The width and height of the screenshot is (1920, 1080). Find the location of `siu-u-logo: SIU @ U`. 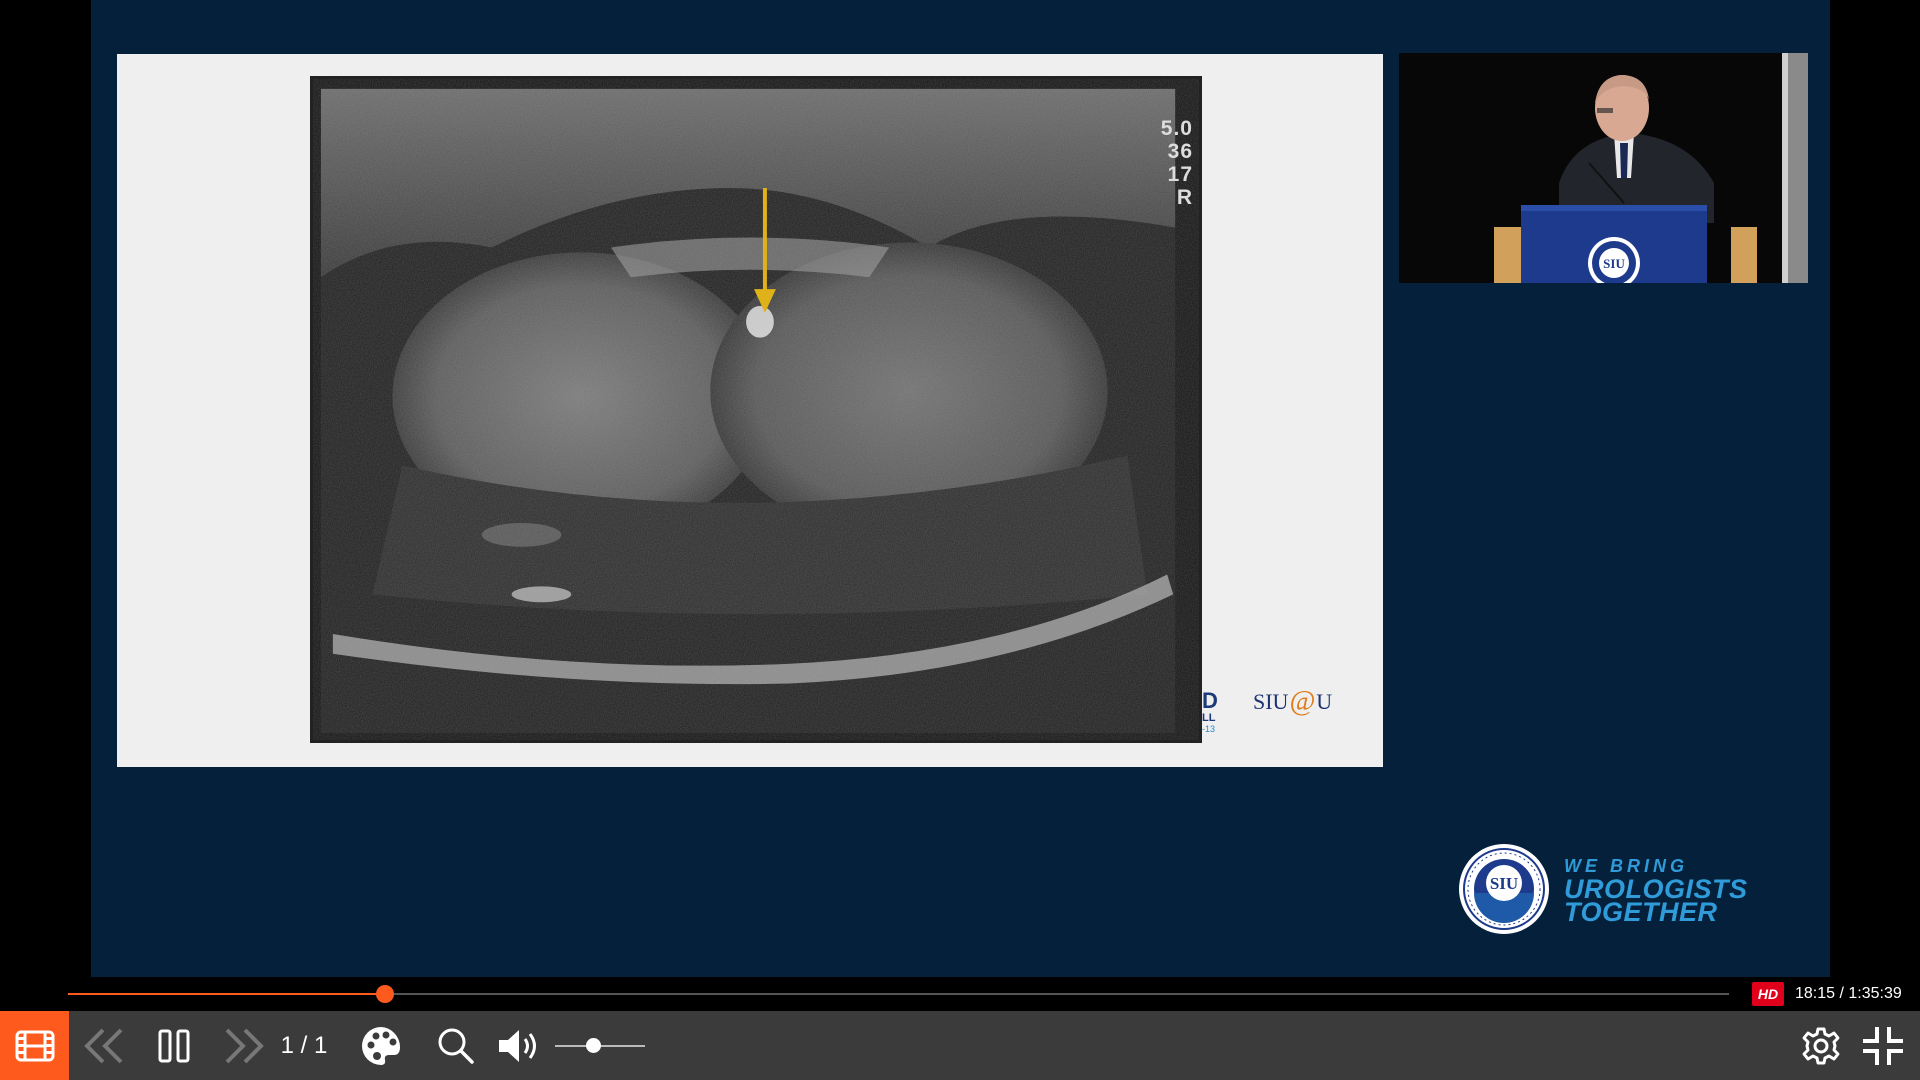

siu-u-logo: SIU @ U is located at coordinates (1292, 702).